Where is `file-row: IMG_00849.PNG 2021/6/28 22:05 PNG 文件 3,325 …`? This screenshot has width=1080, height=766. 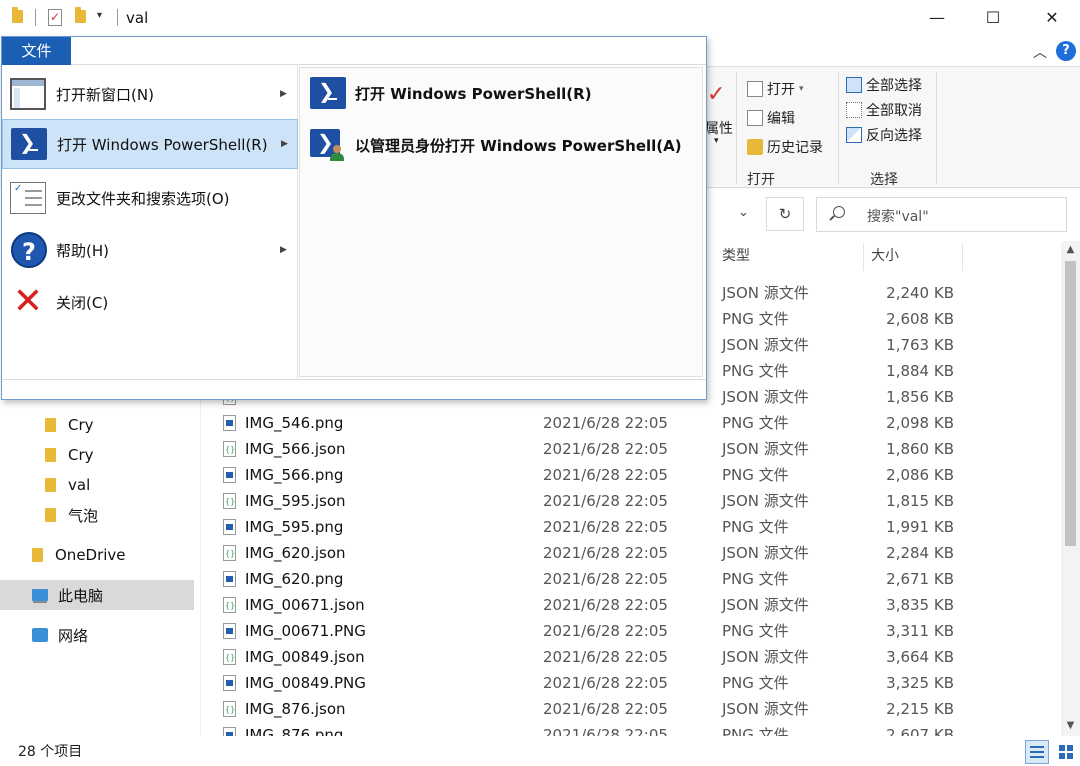
file-row: IMG_00849.PNG 2021/6/28 22:05 PNG 文件 3,325 … is located at coordinates (638, 683).